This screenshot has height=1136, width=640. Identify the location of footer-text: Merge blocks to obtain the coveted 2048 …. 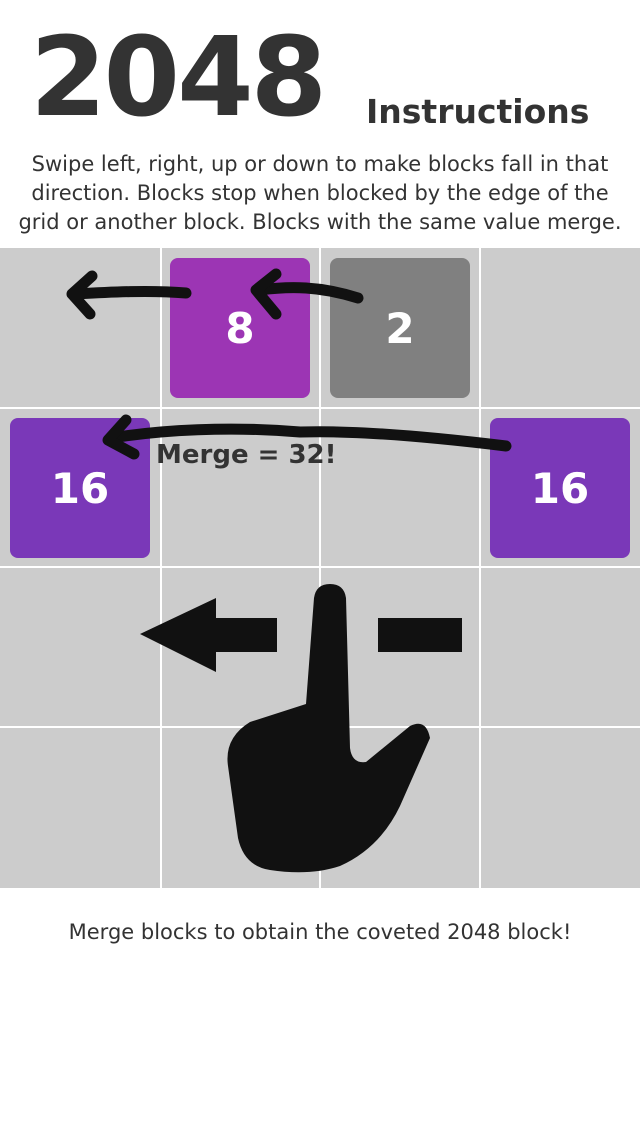
(320, 932).